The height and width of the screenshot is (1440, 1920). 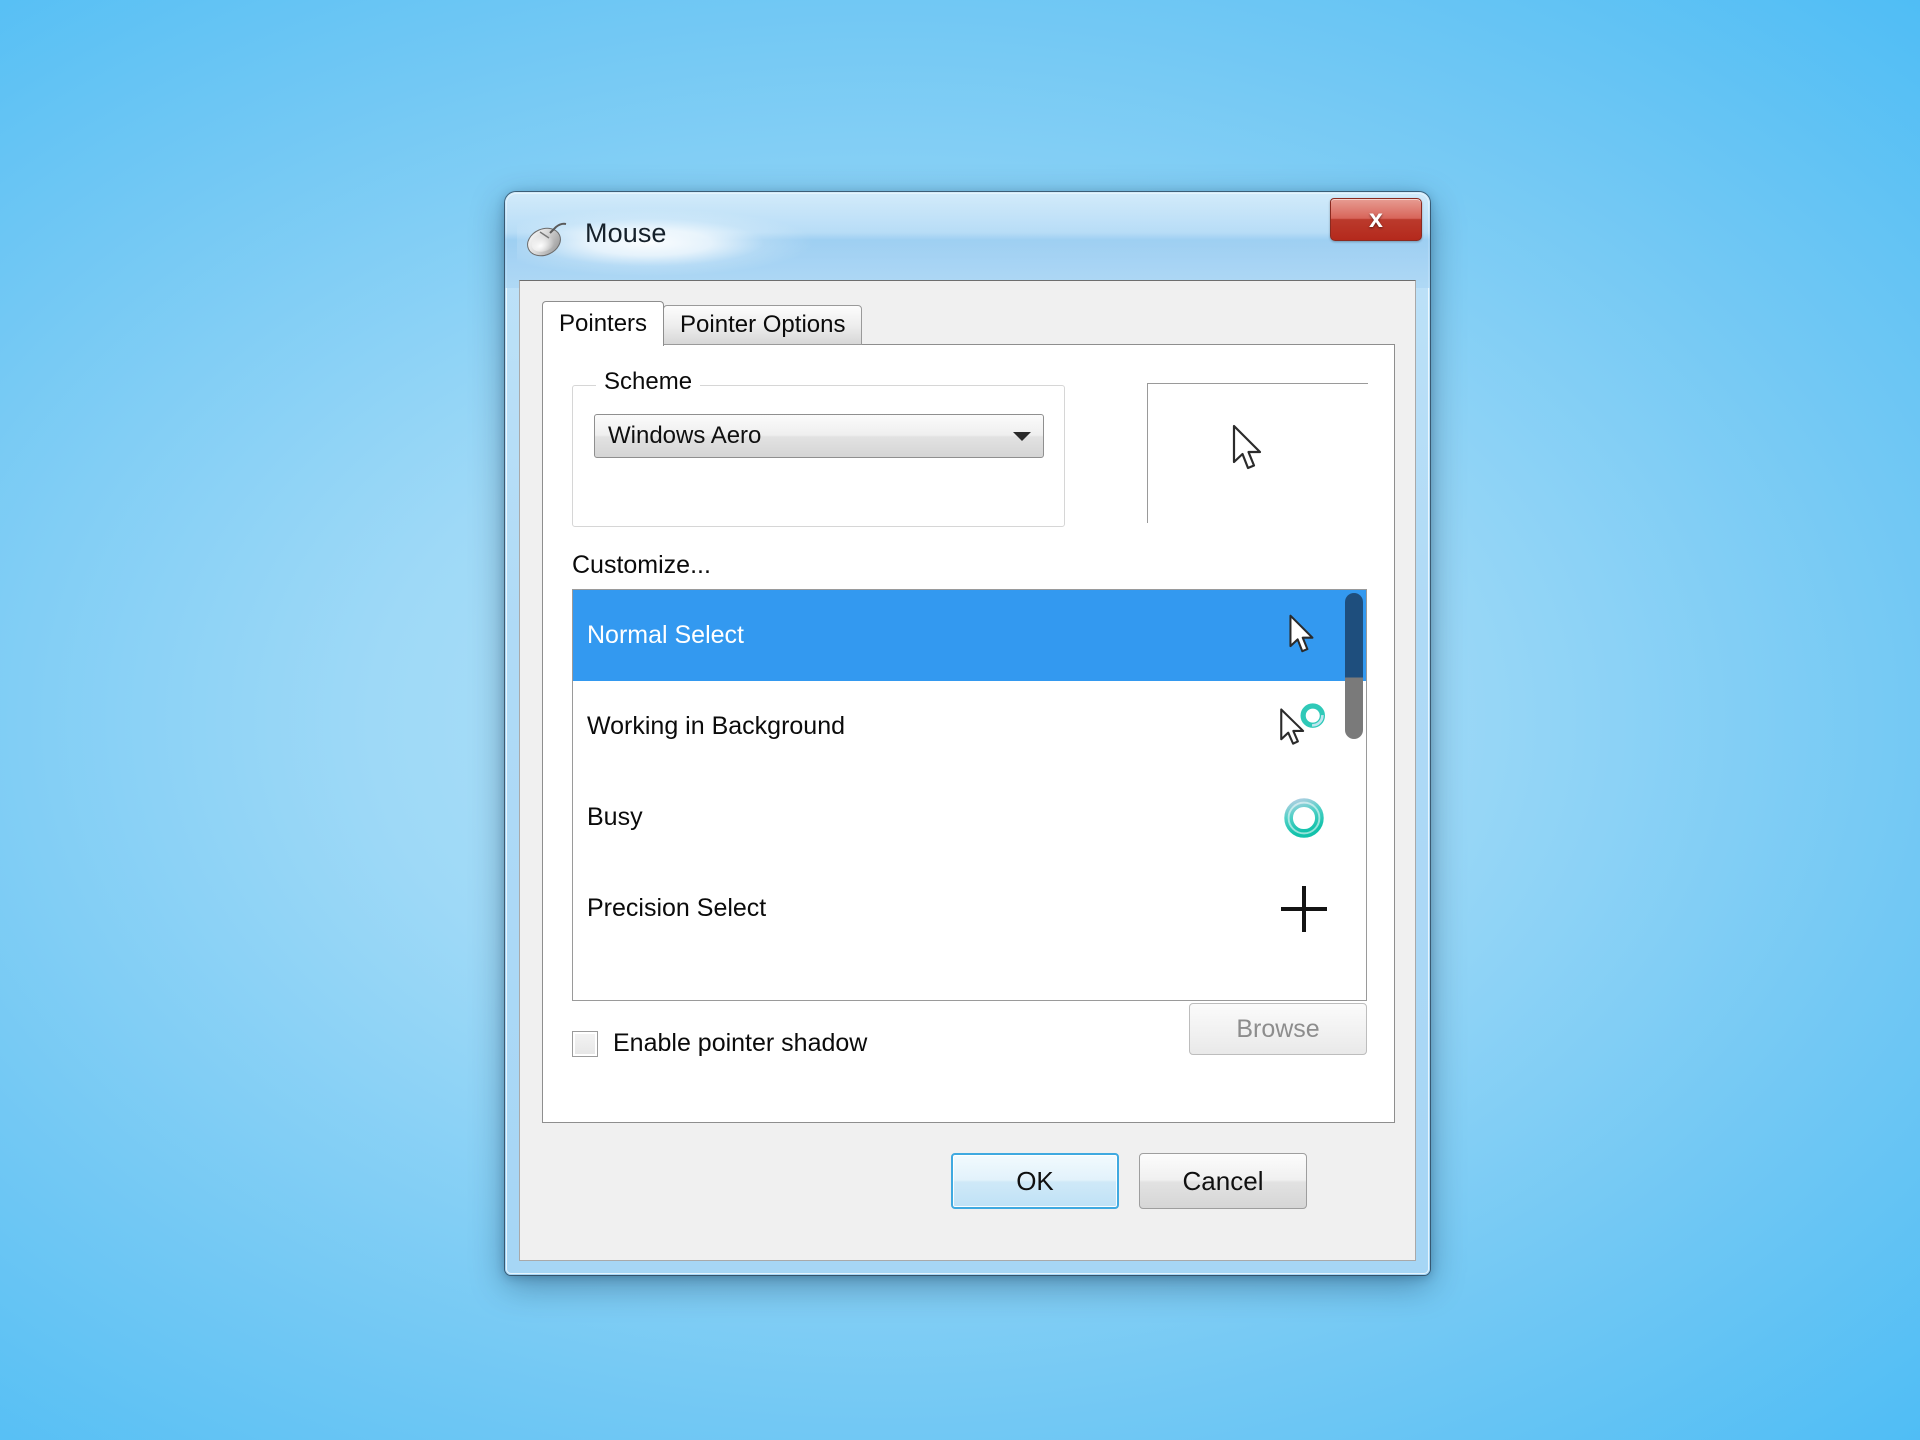 What do you see at coordinates (1354, 795) in the screenshot?
I see `list-scrollbar` at bounding box center [1354, 795].